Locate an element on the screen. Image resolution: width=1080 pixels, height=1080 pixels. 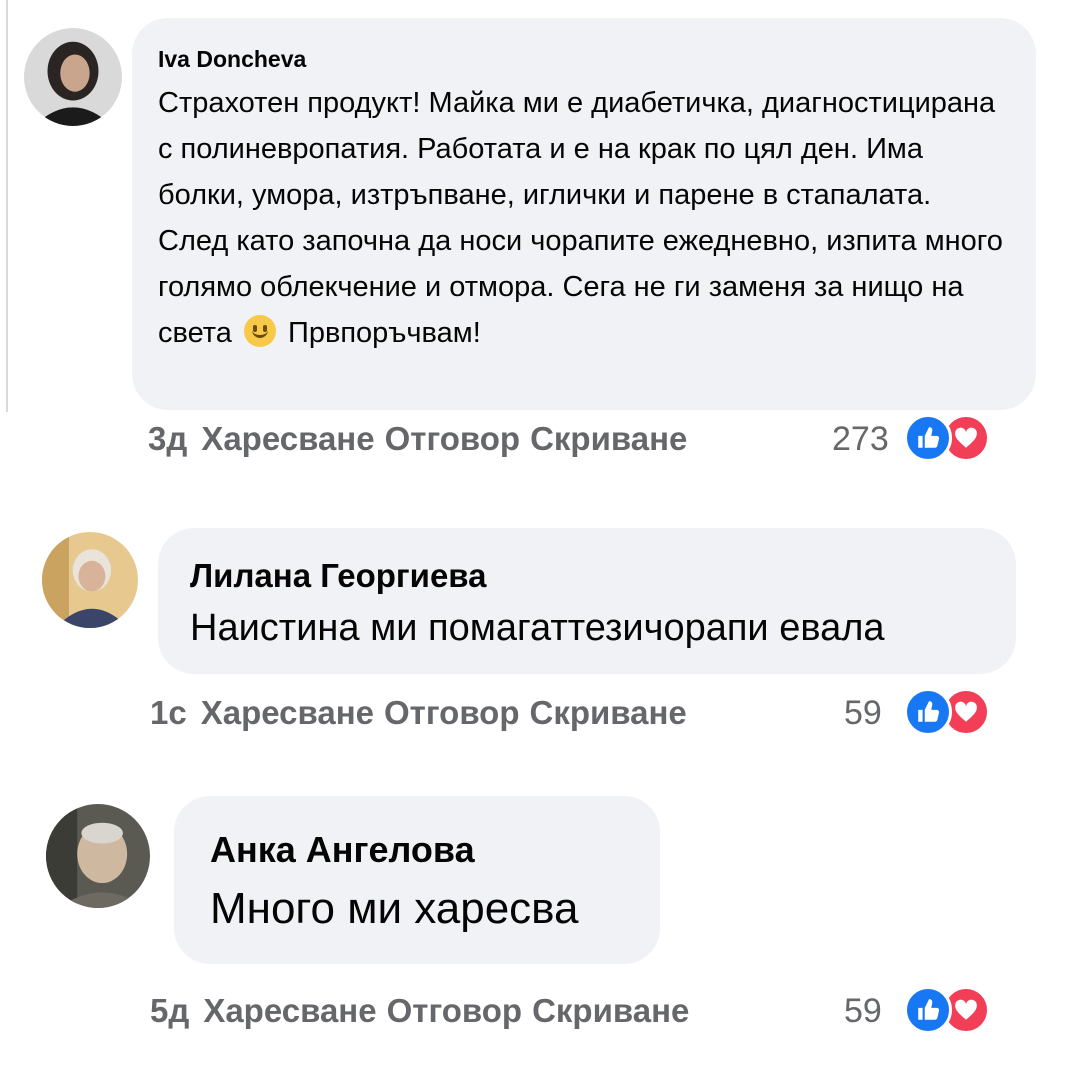
reaction-count: 273 is located at coordinates (860, 439).